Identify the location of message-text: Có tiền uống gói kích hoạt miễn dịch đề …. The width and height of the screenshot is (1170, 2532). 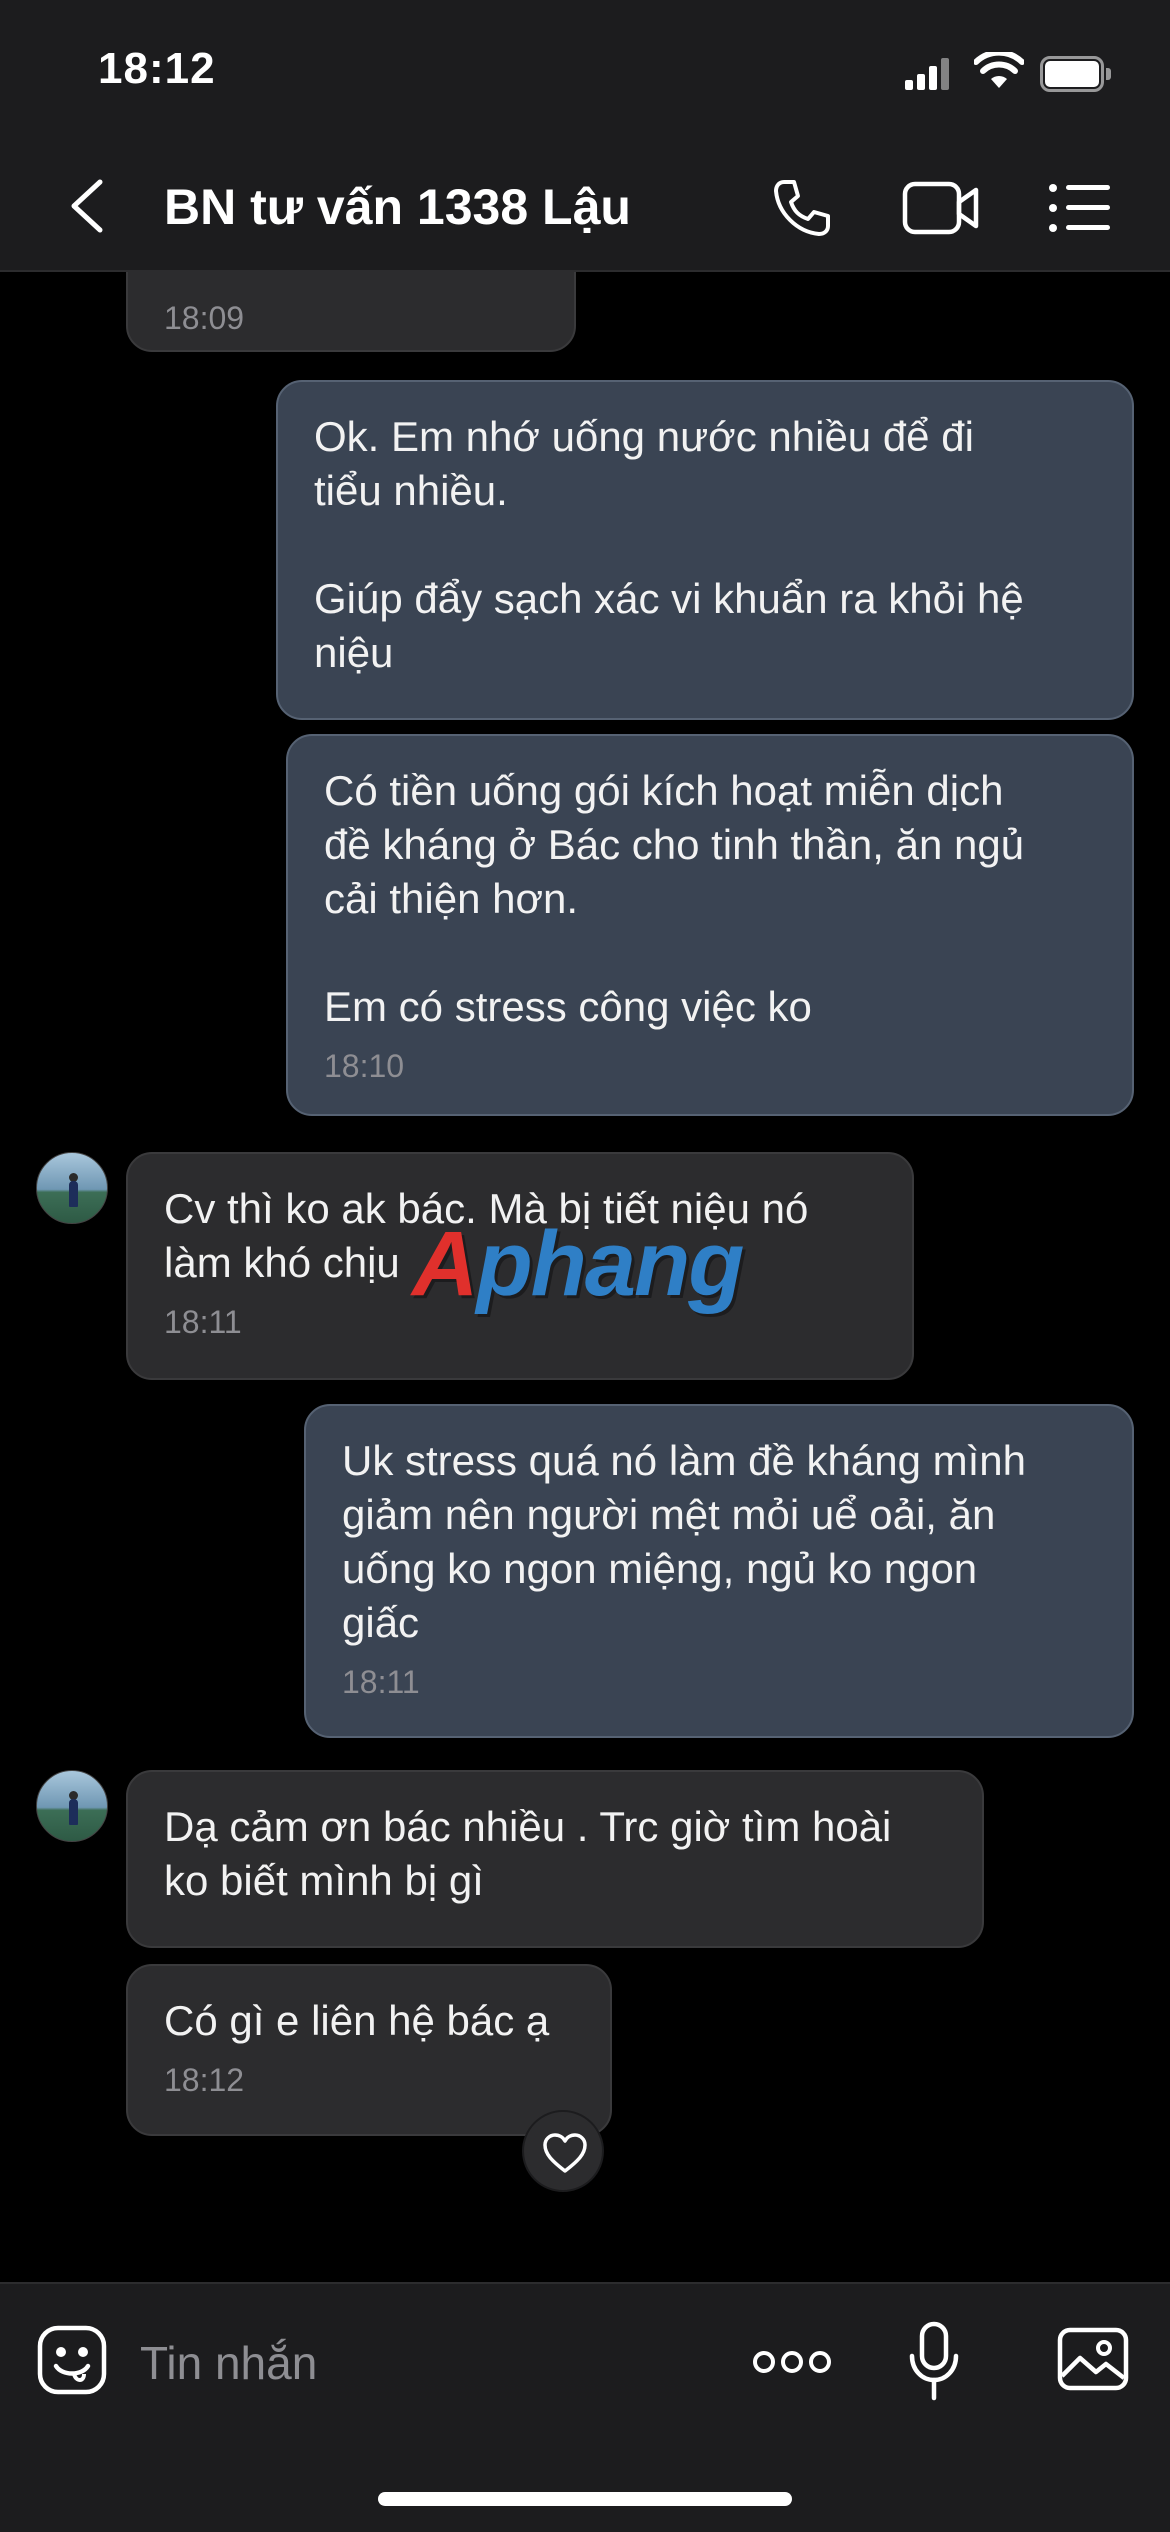
(674, 898).